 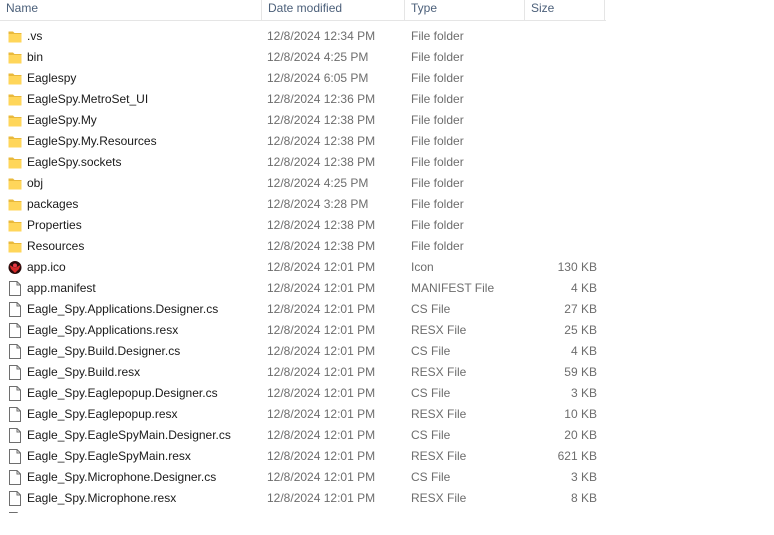 What do you see at coordinates (321, 36) in the screenshot?
I see `file-date-modified: 12/8/2024 12:34 PM` at bounding box center [321, 36].